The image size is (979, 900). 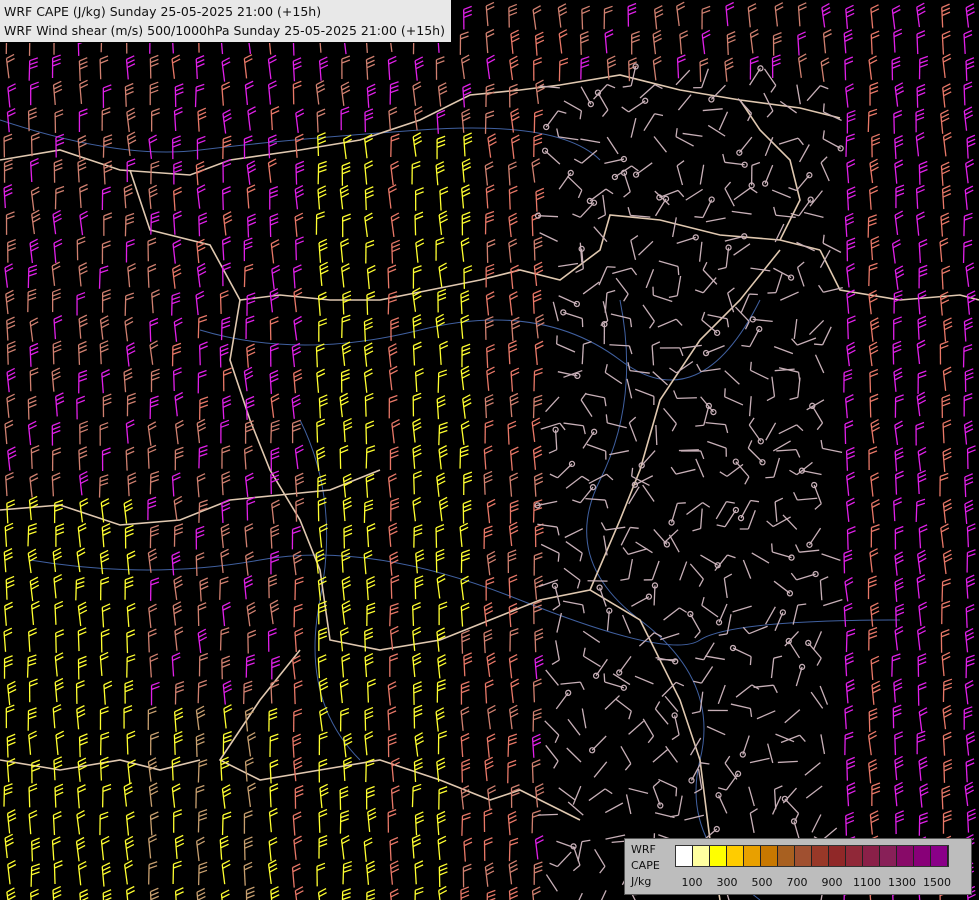 What do you see at coordinates (727, 882) in the screenshot?
I see `legend-tick-label: 300` at bounding box center [727, 882].